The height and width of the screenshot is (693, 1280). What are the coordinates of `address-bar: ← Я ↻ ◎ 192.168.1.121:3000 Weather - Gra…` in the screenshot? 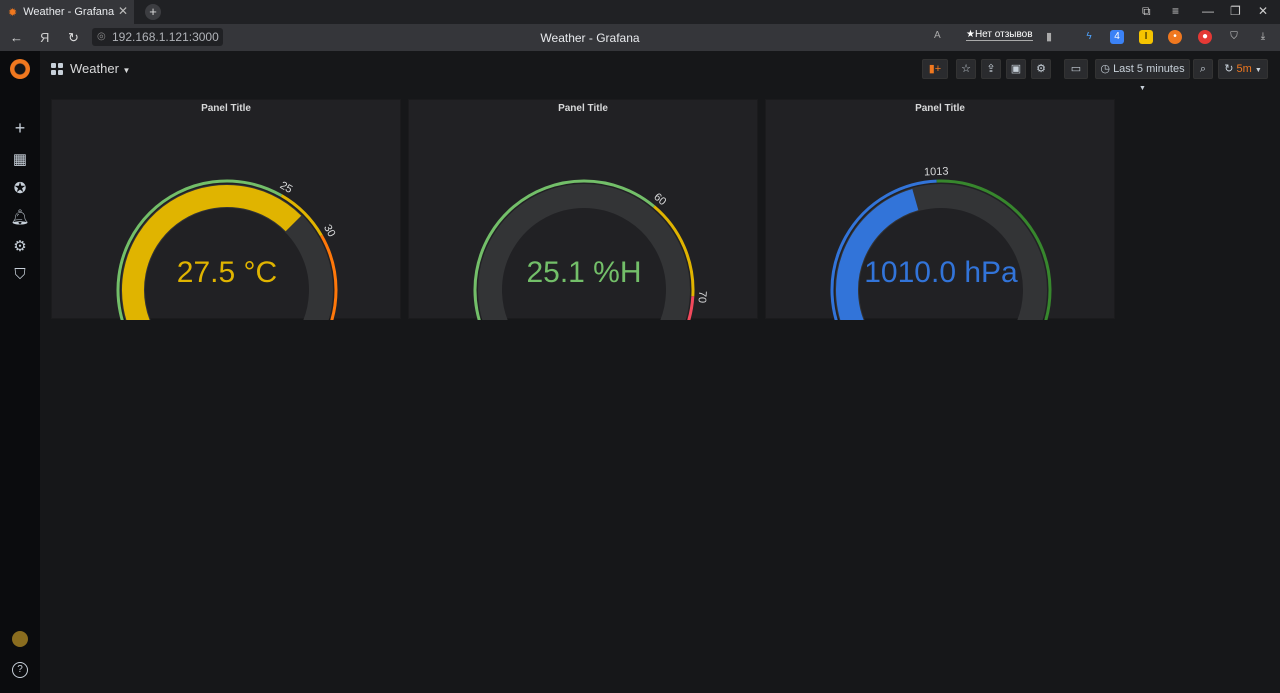 It's located at (640, 37).